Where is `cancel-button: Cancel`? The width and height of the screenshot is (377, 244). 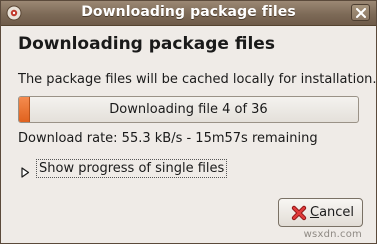 cancel-button: Cancel is located at coordinates (320, 212).